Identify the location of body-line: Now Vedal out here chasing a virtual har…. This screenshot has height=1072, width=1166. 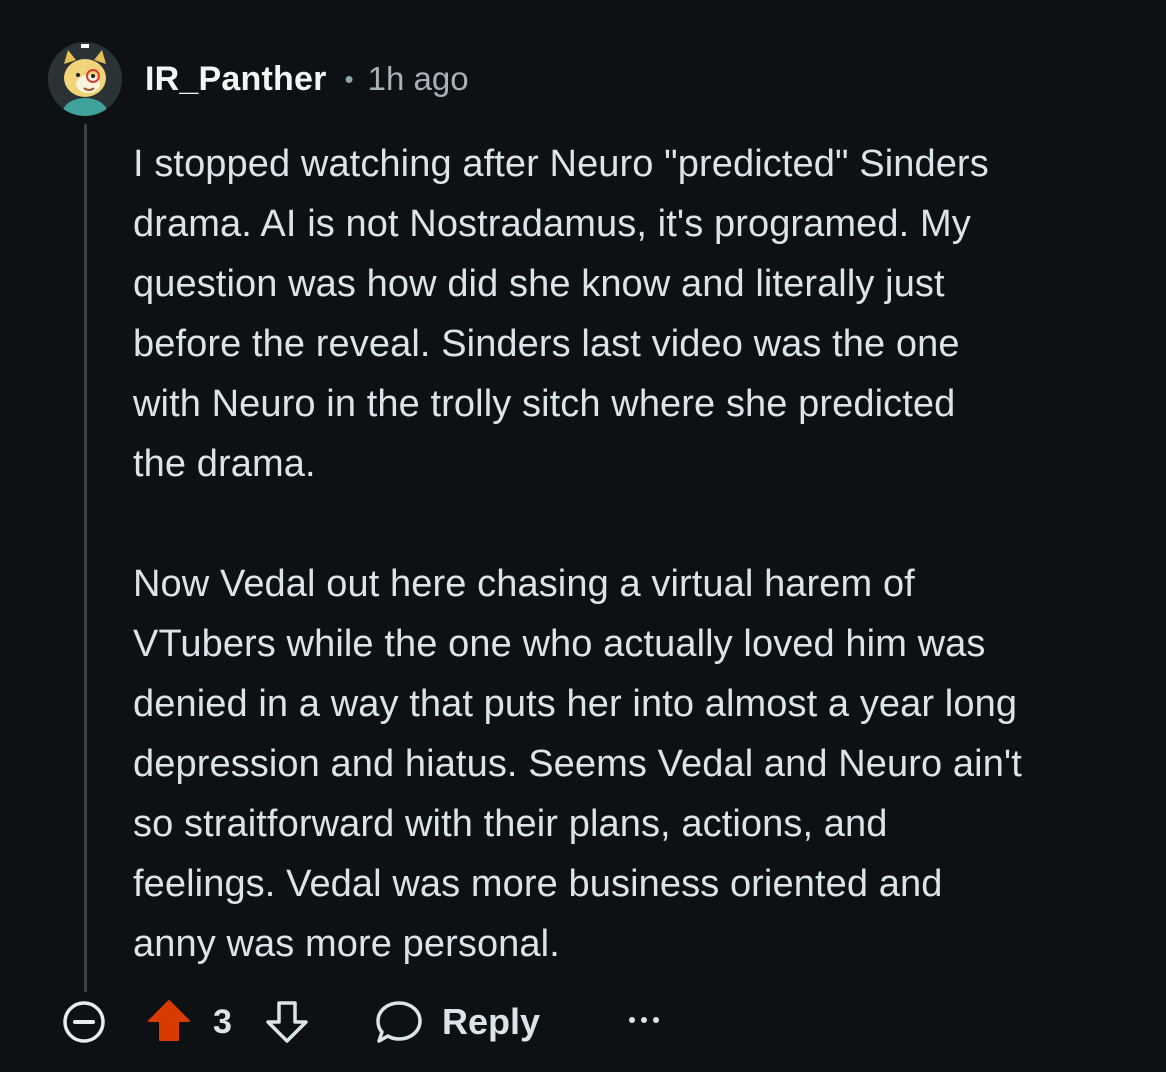
(524, 584).